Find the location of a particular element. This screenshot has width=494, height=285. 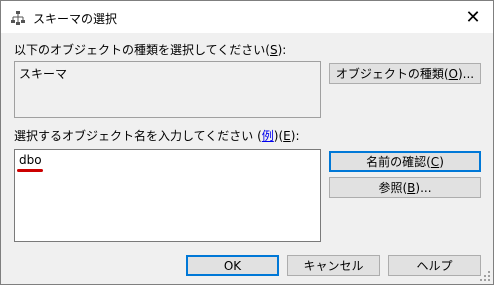

object-types-label: 以下のオブジェクトの種類を選択してください(S): is located at coordinates (150, 49).